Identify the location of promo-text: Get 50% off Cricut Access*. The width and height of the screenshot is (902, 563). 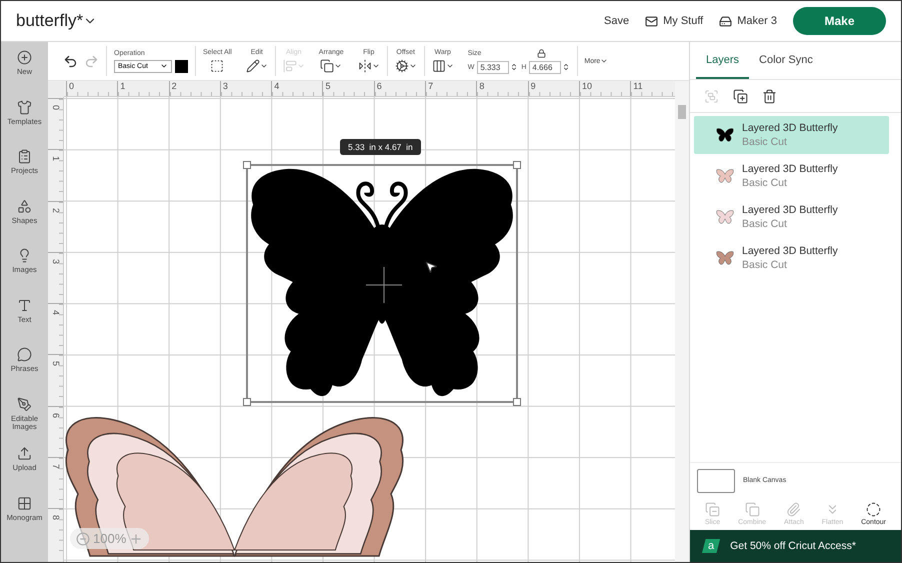
(793, 546).